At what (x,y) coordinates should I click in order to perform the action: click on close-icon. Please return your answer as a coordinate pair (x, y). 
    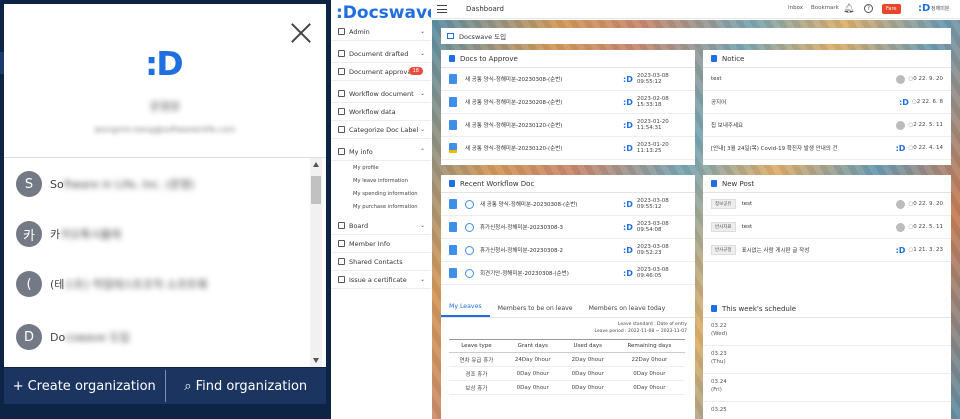
    Looking at the image, I should click on (301, 33).